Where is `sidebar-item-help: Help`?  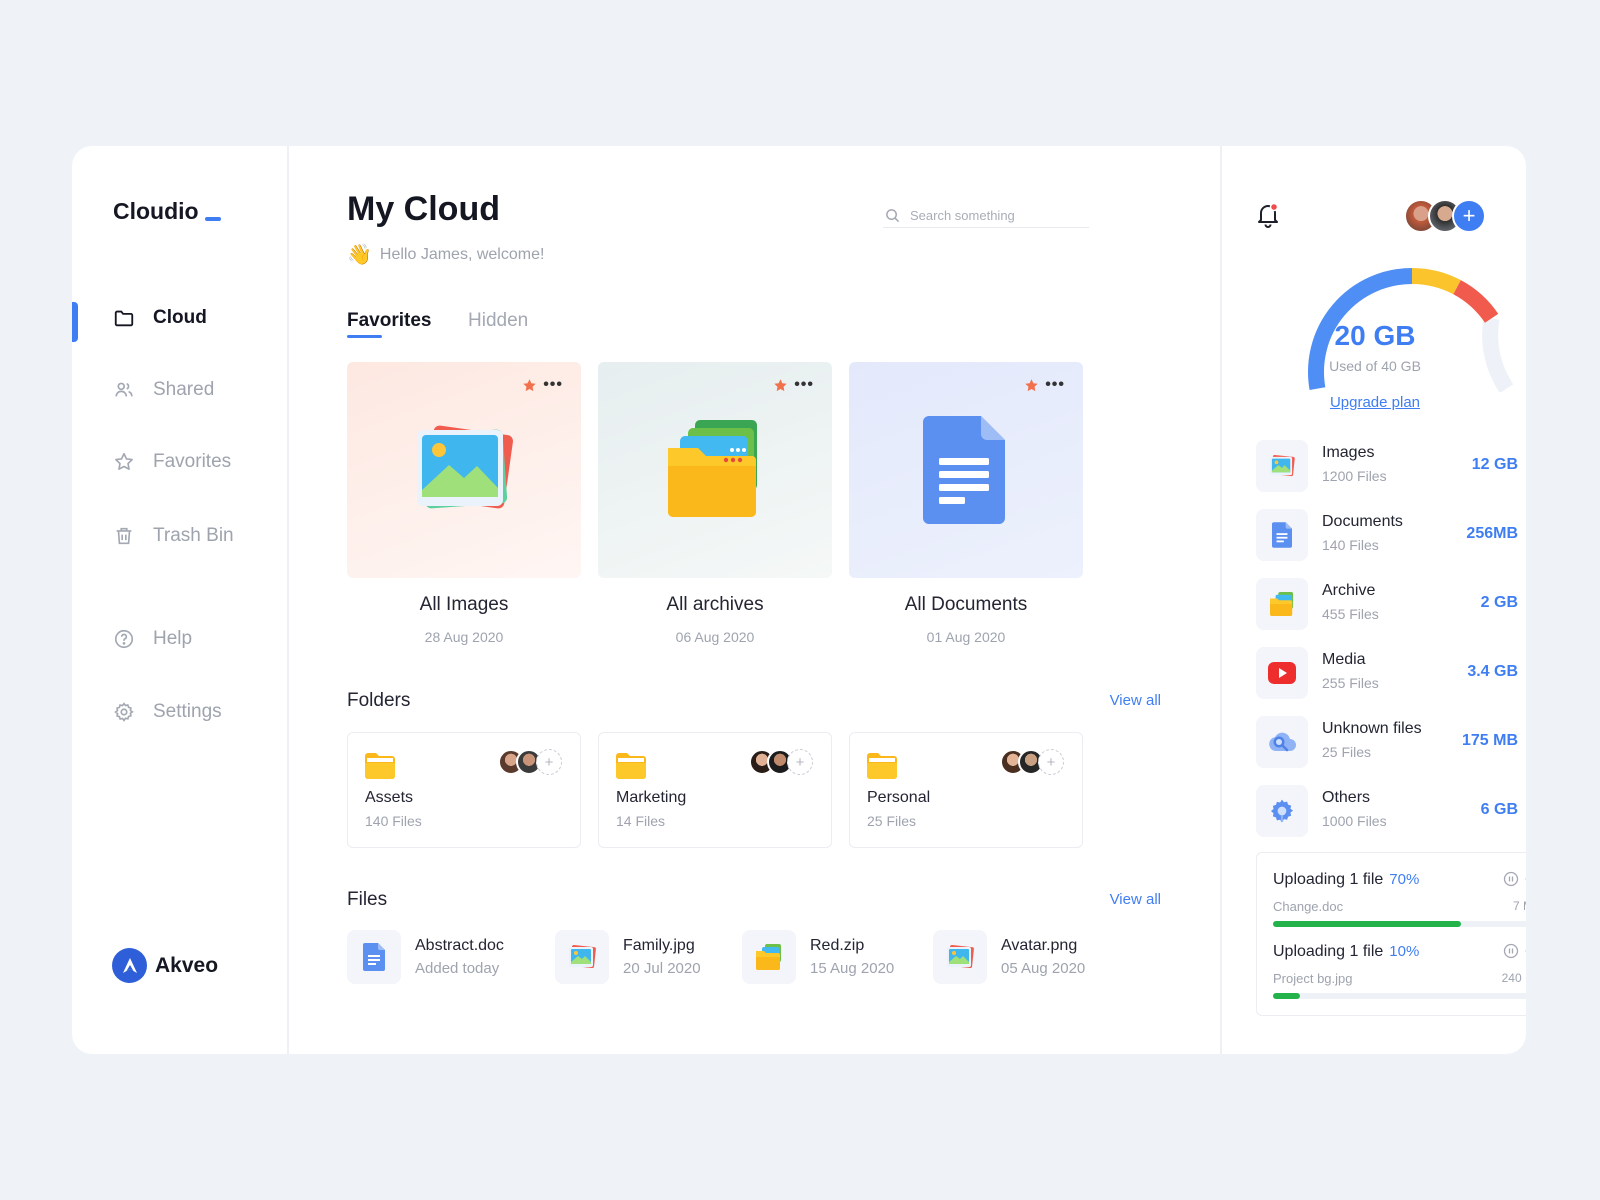
sidebar-item-help: Help is located at coordinates (152, 639).